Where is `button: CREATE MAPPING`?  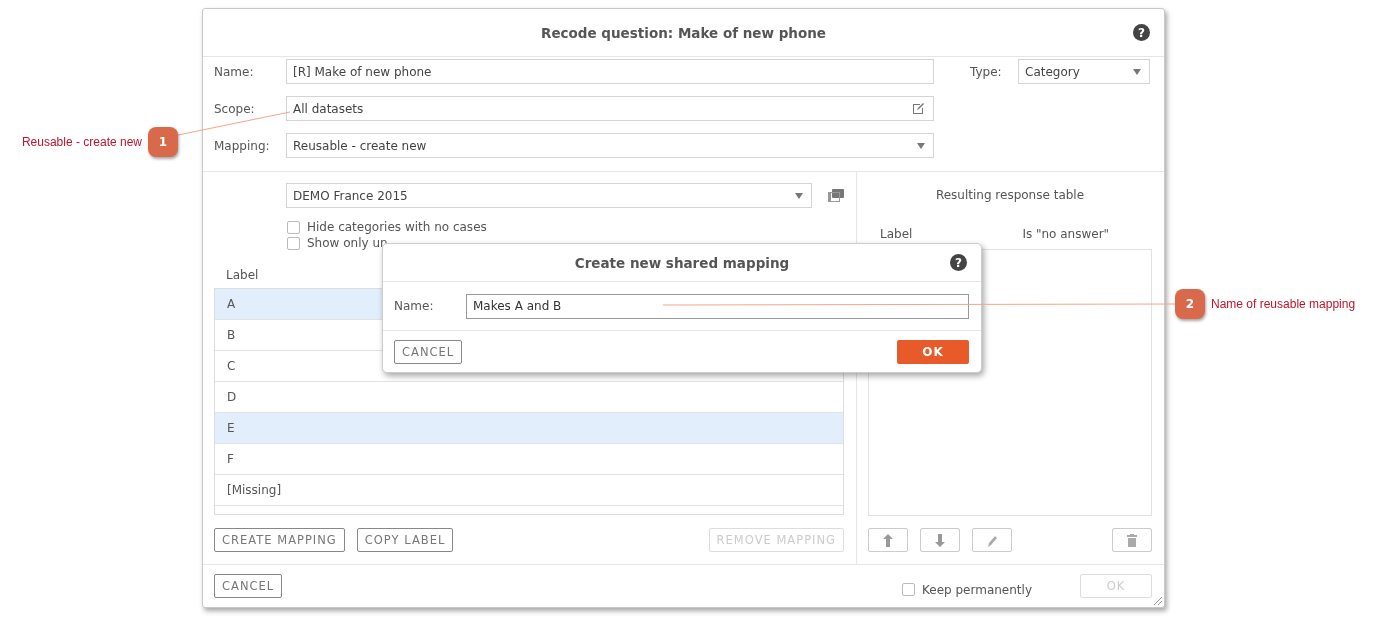 button: CREATE MAPPING is located at coordinates (279, 540).